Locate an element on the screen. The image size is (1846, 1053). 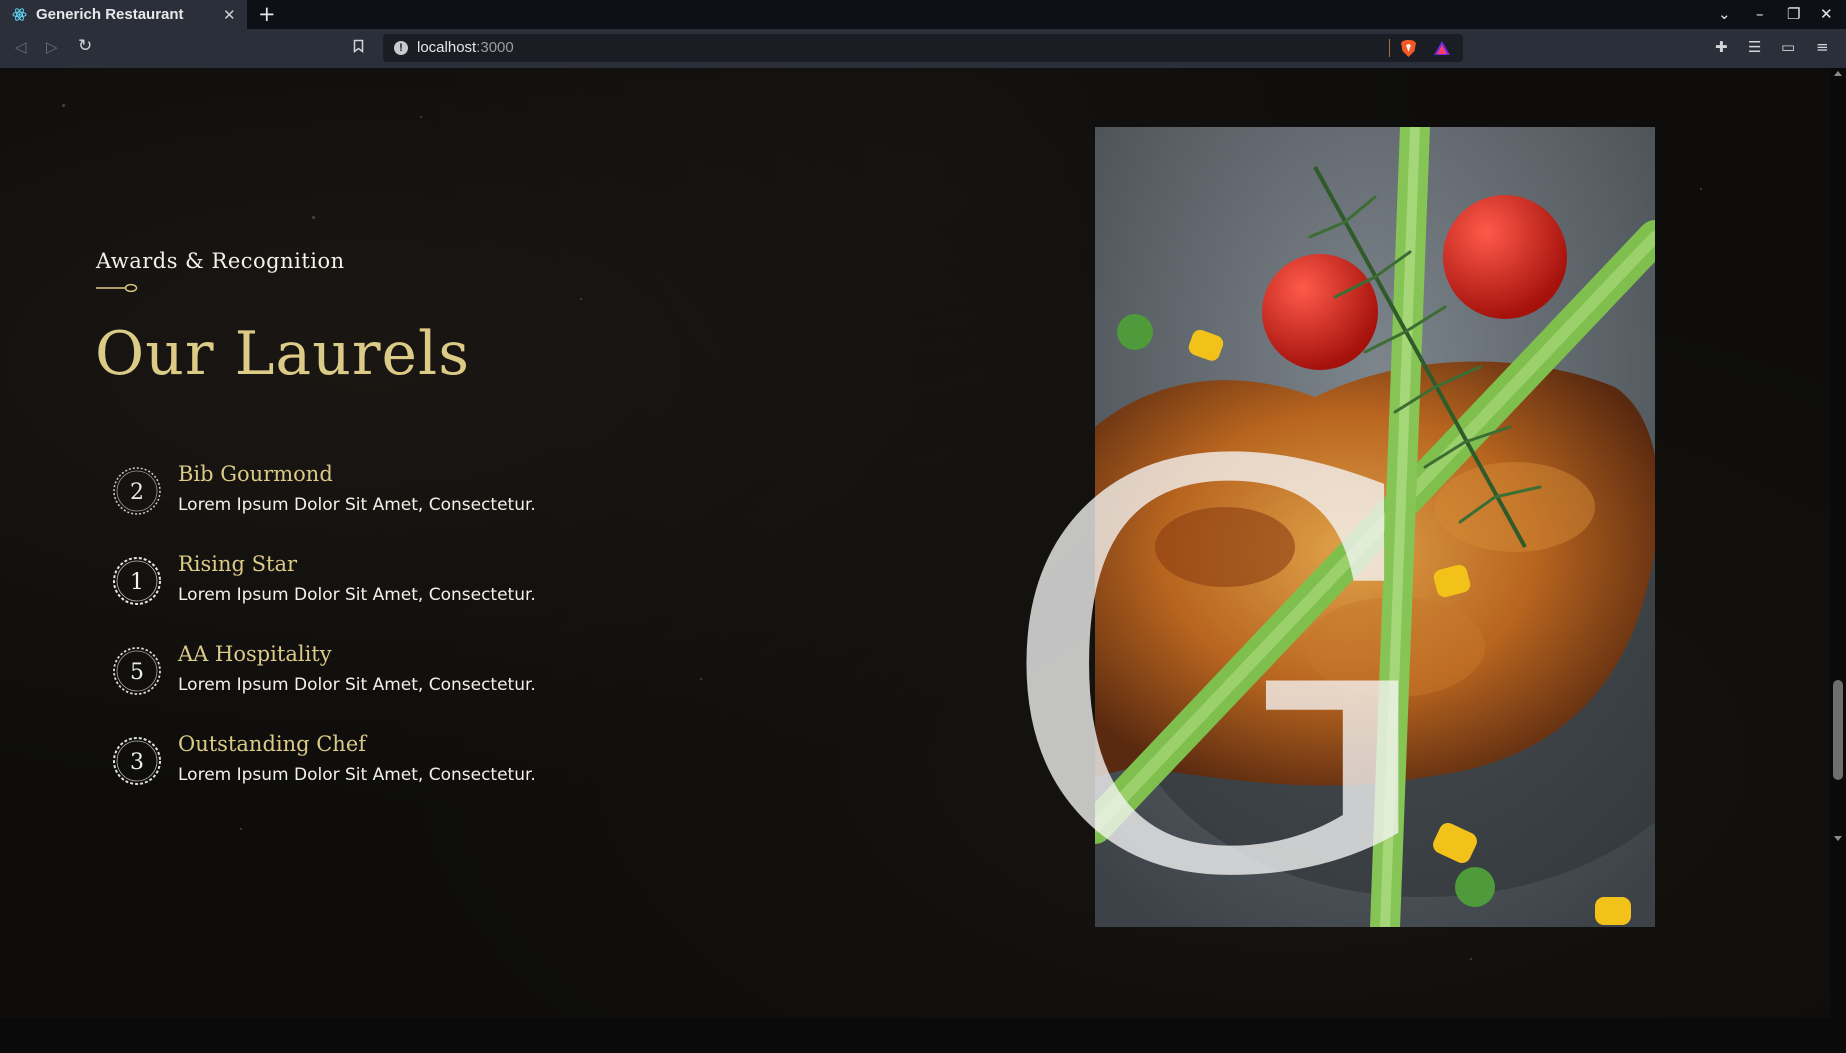
award-number: 1 is located at coordinates (137, 582).